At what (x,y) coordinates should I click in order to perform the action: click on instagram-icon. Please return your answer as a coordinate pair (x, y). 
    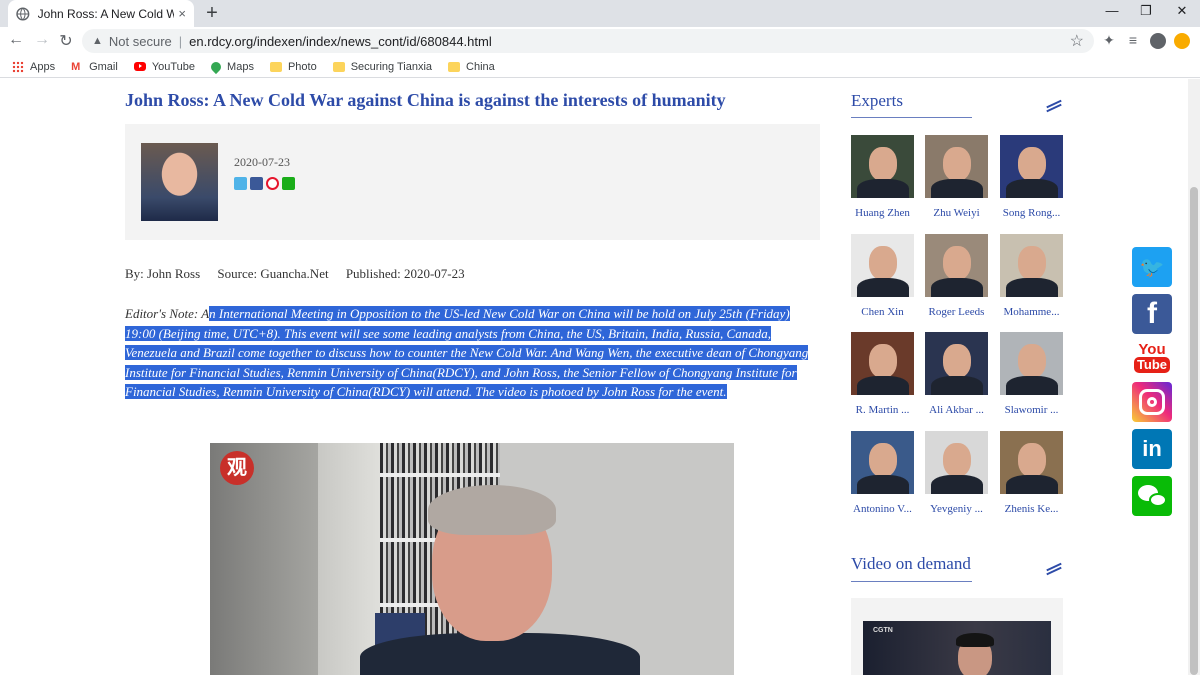
    Looking at the image, I should click on (1152, 402).